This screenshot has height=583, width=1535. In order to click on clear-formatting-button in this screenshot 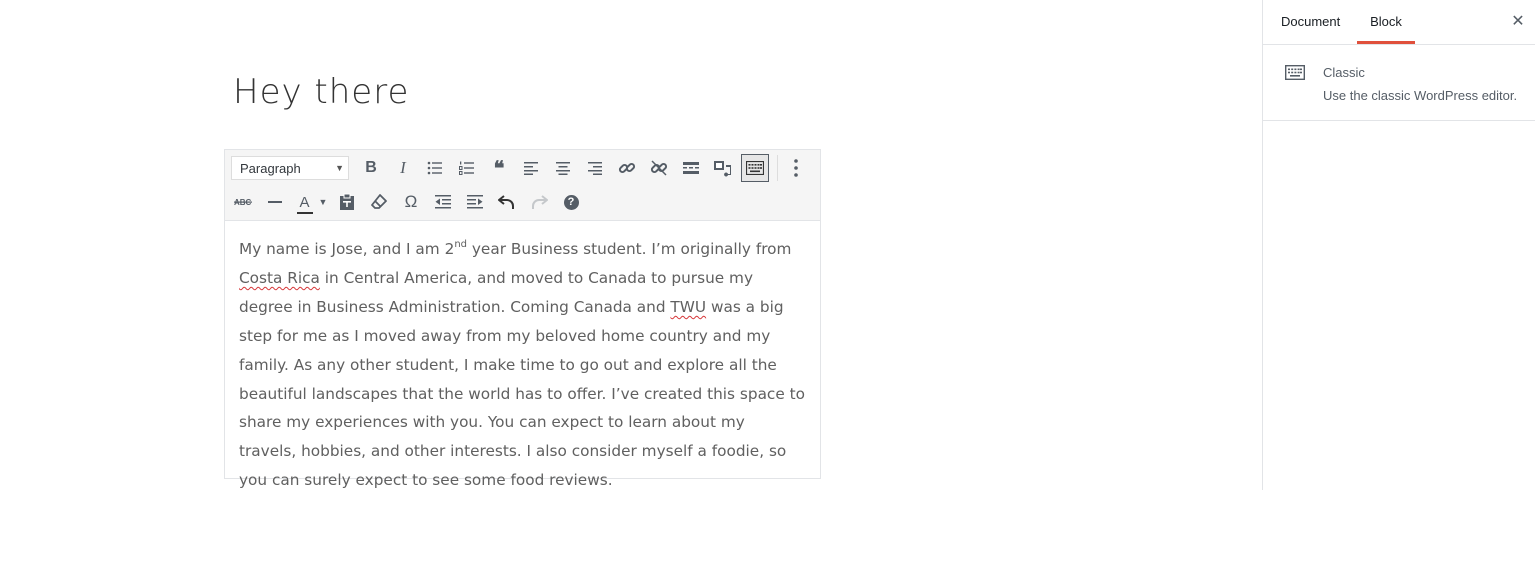, I will do `click(379, 202)`.